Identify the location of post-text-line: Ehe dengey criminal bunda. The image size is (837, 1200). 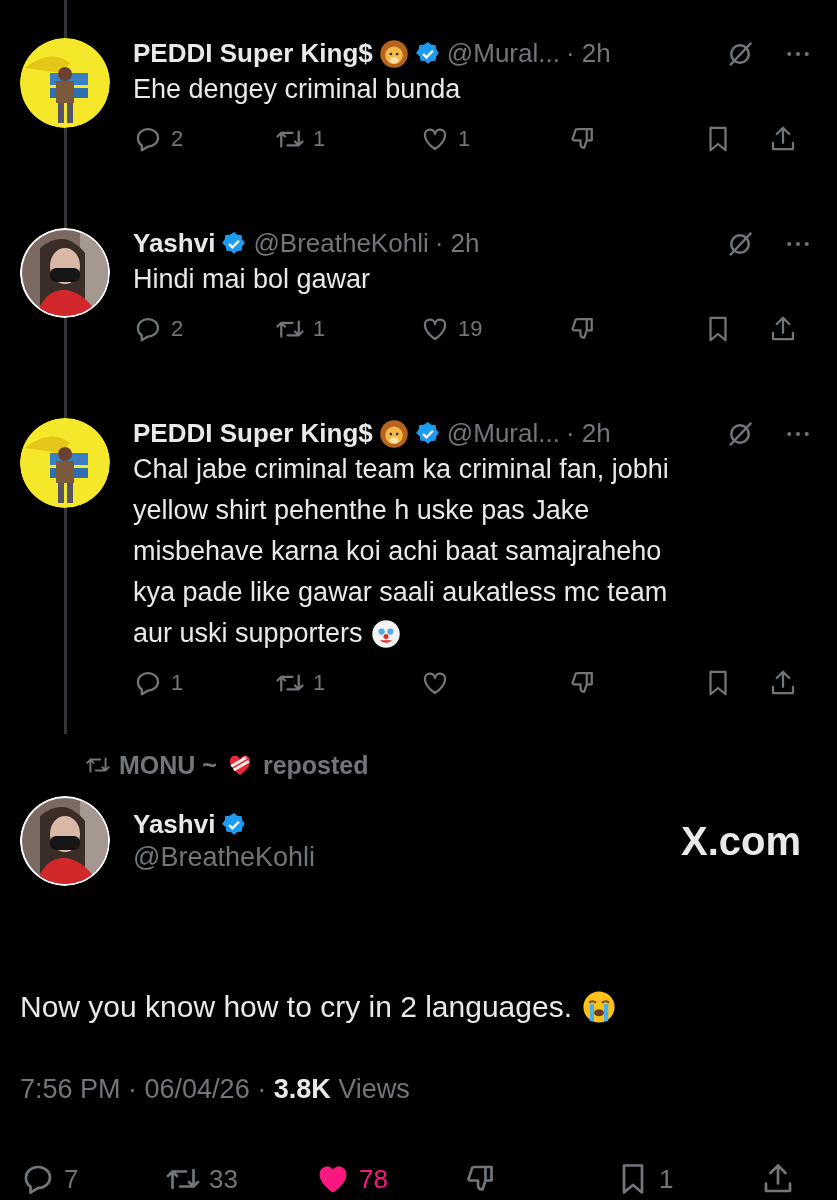
(297, 89).